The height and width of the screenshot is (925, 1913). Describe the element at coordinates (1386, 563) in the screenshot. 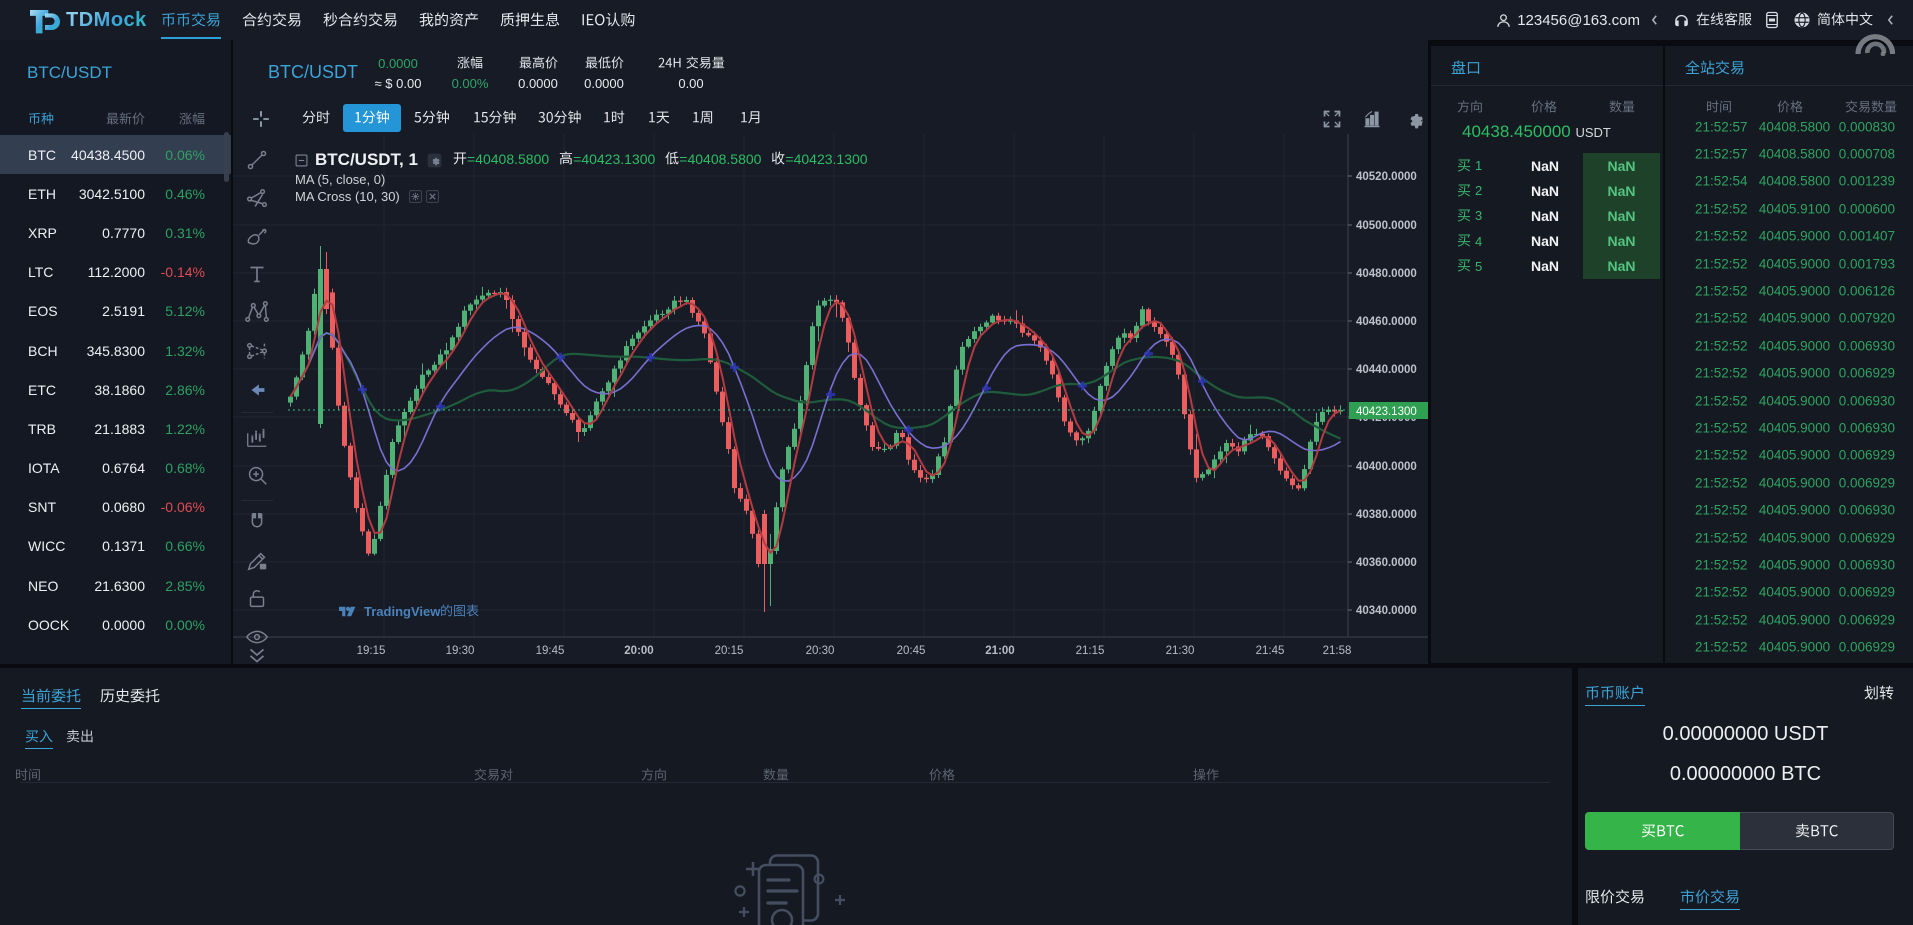

I see `svg-text: 40360.0000` at that location.